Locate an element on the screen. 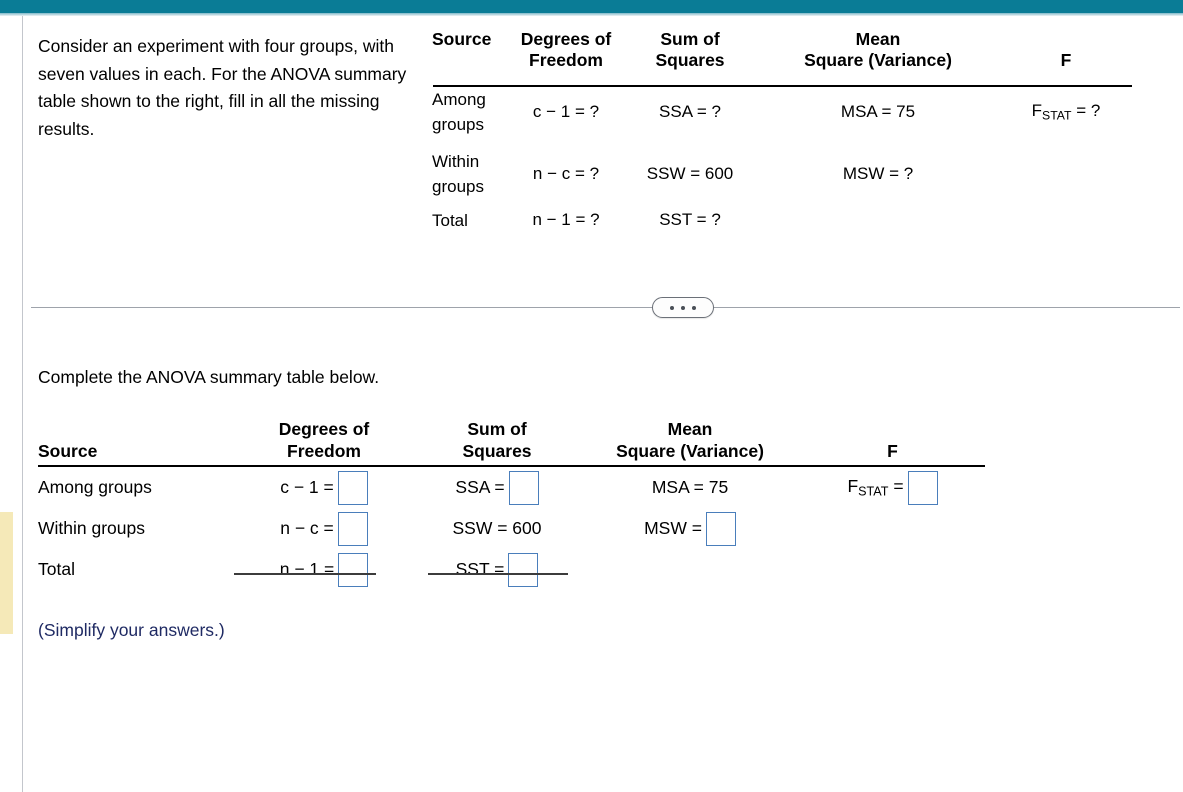 The width and height of the screenshot is (1183, 792). expand-ellipsis-button is located at coordinates (683, 307).